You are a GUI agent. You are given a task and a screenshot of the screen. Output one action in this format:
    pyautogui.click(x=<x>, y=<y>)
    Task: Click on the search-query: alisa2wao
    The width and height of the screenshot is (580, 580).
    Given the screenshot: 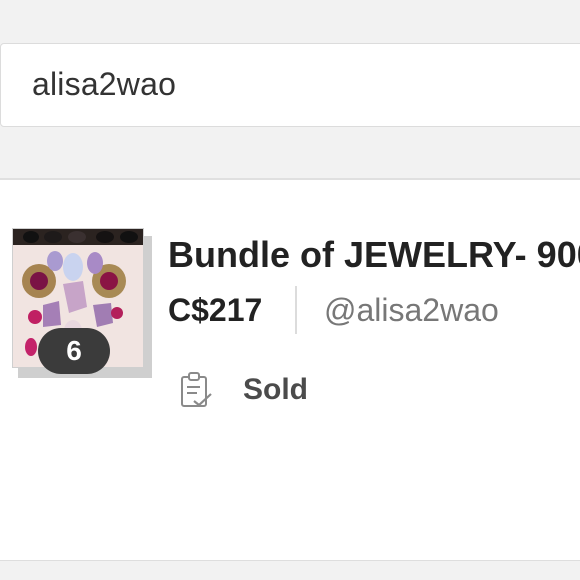 What is the action you would take?
    pyautogui.click(x=104, y=84)
    